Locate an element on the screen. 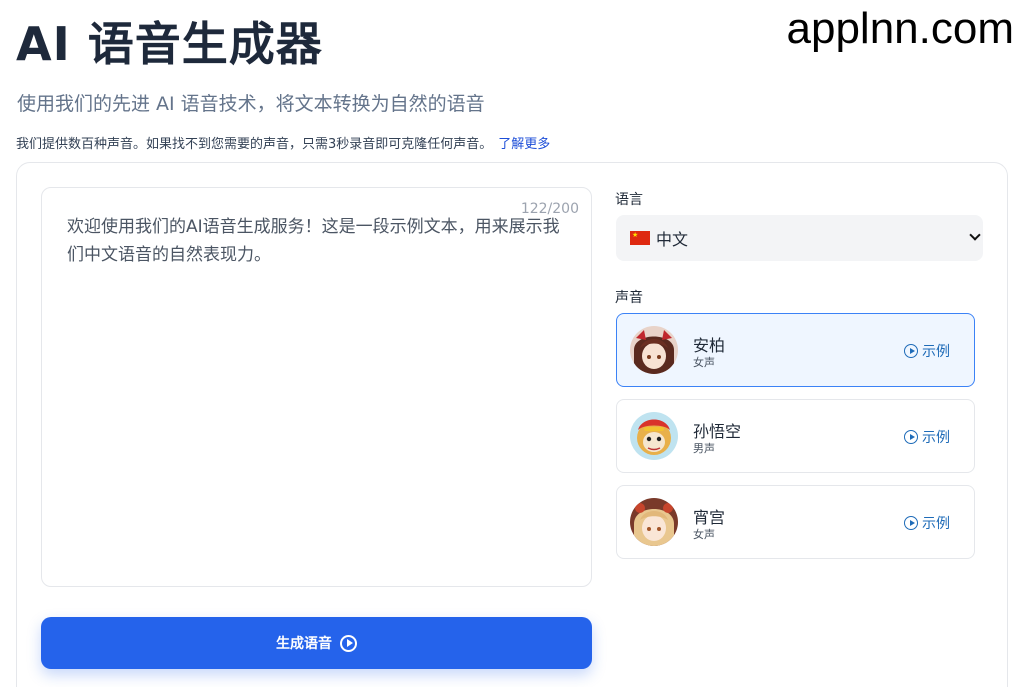 The width and height of the screenshot is (1024, 687). watermark-text: applnn.com is located at coordinates (900, 28).